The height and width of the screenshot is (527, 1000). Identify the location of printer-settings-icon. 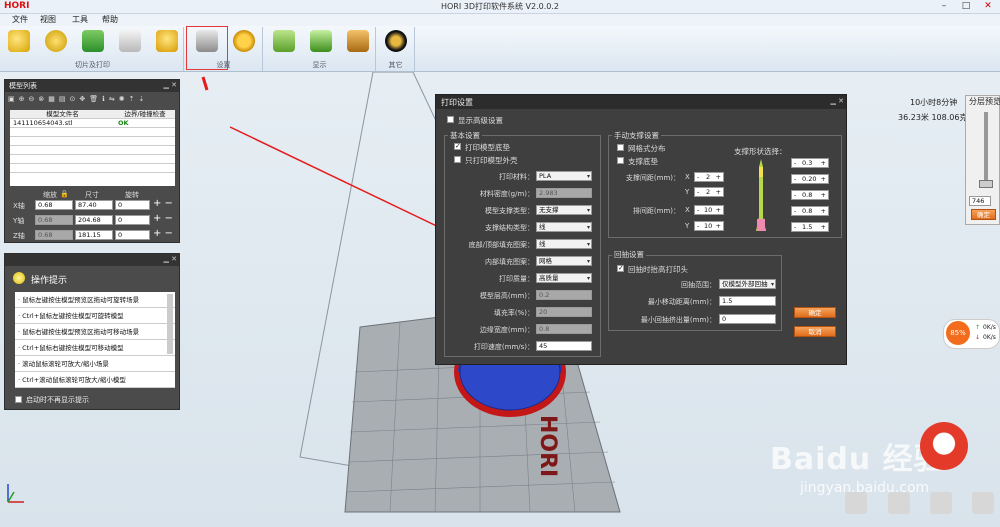
(207, 41).